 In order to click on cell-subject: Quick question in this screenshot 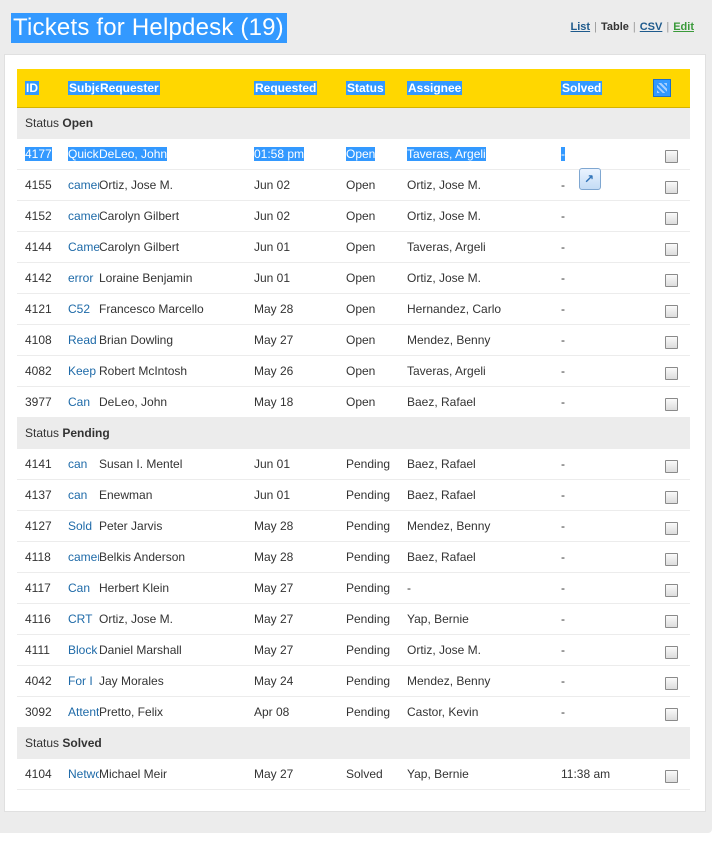, I will do `click(83, 154)`.